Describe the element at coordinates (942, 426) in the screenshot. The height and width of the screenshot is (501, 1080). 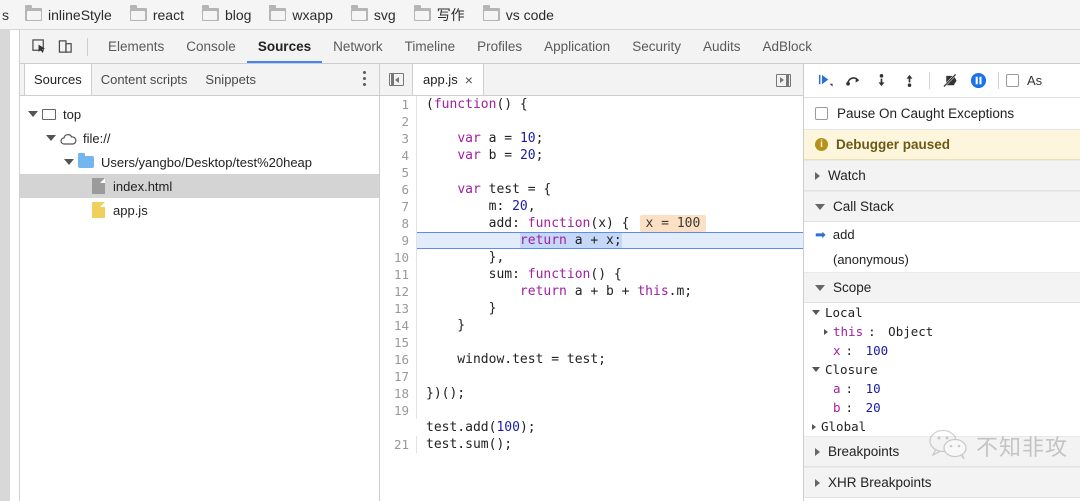
I see `scope-group-global: Global` at that location.